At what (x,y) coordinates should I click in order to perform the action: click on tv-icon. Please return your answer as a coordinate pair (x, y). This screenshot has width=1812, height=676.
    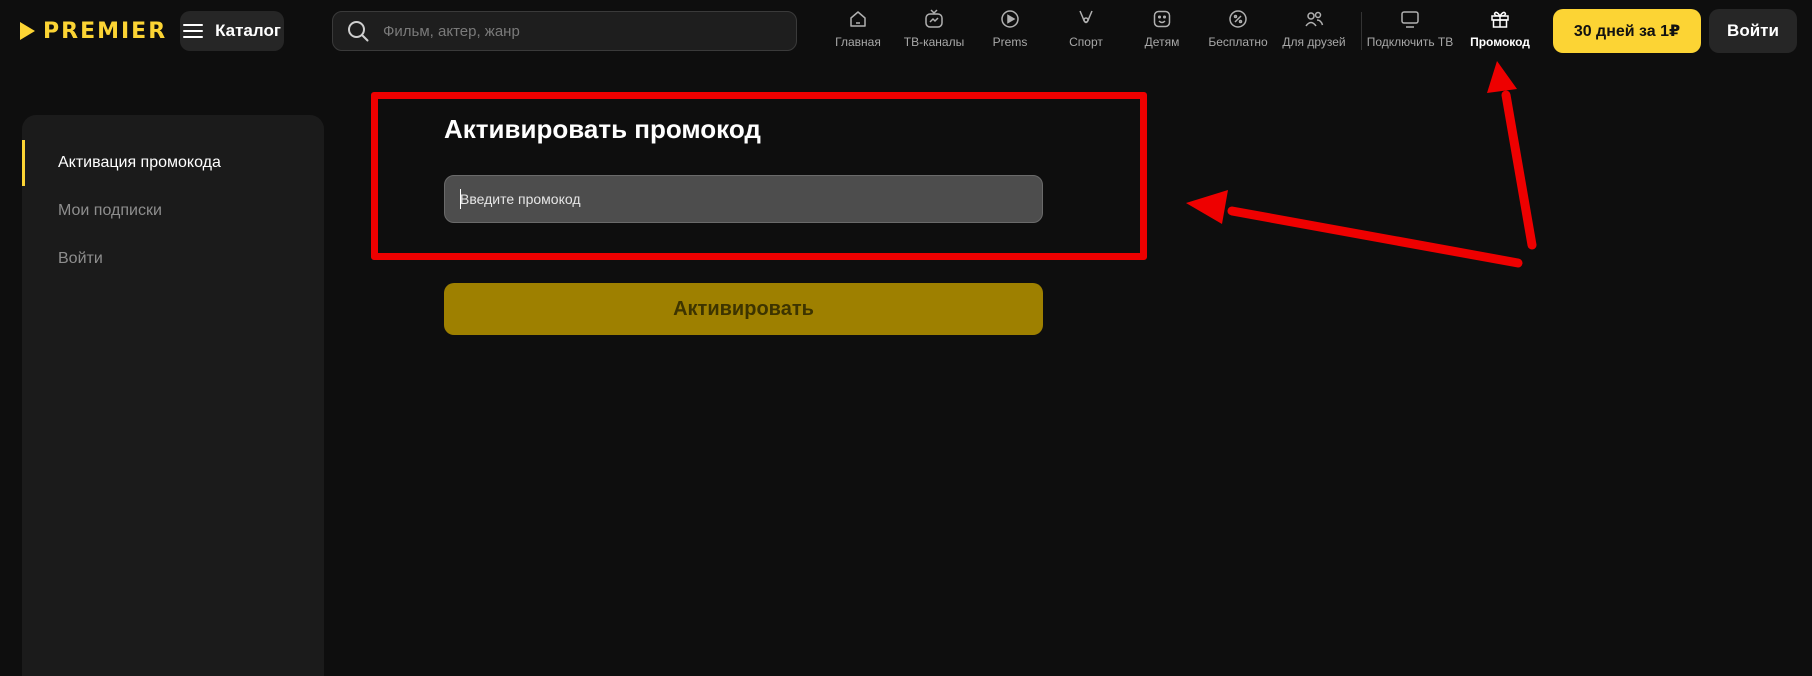
    Looking at the image, I should click on (1410, 19).